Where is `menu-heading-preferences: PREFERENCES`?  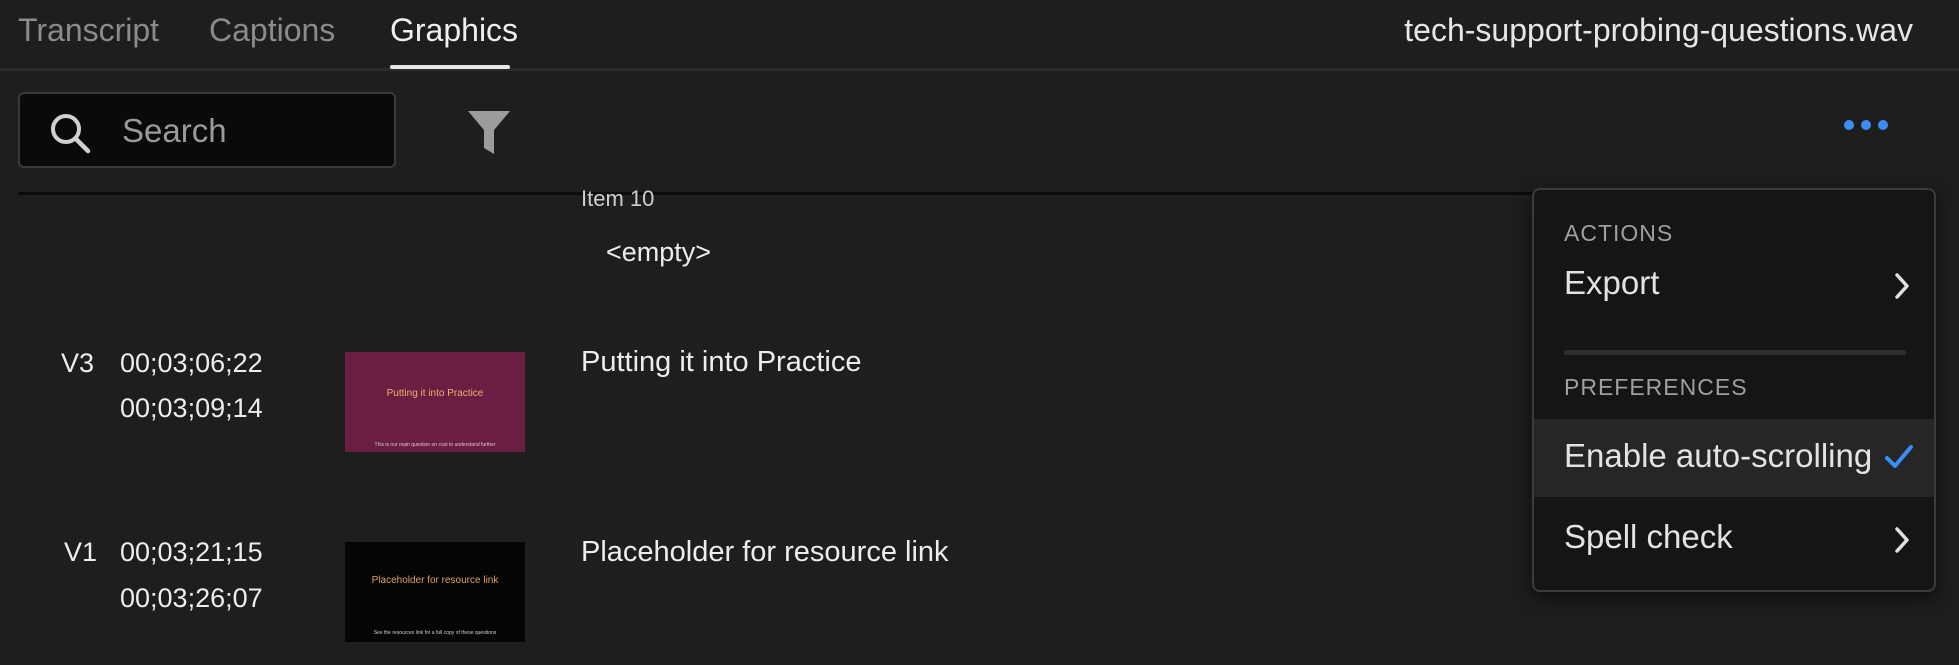
menu-heading-preferences: PREFERENCES is located at coordinates (1656, 387).